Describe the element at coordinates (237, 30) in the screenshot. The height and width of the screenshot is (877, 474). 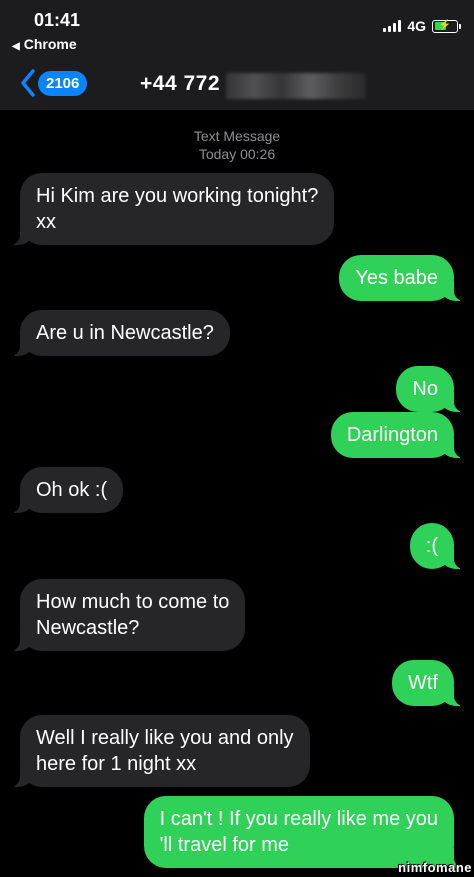
I see `status-bar: 01:41 ◀ Chrome 4G ⚡` at that location.